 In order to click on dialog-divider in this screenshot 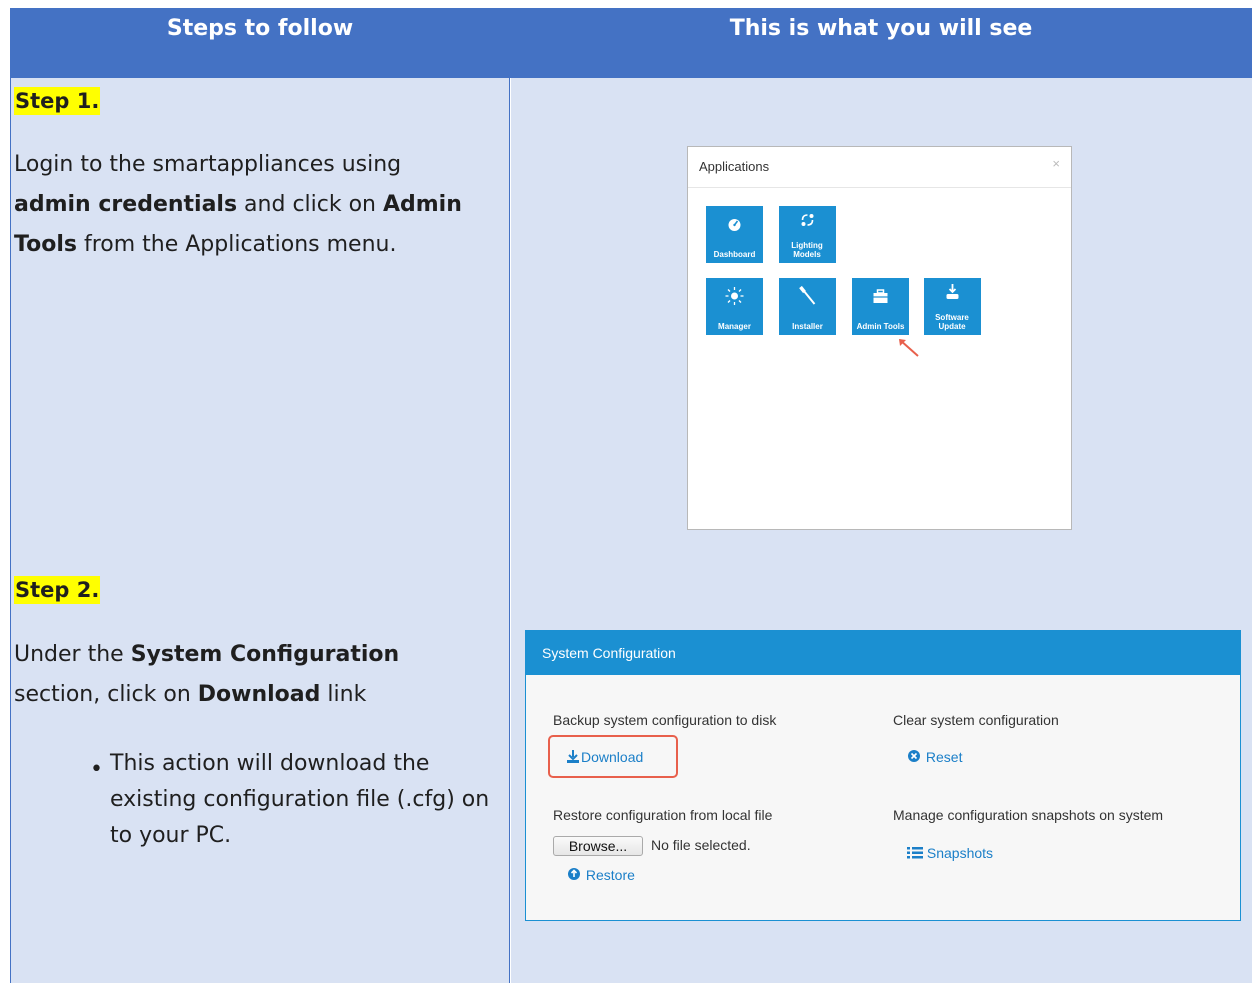, I will do `click(879, 187)`.